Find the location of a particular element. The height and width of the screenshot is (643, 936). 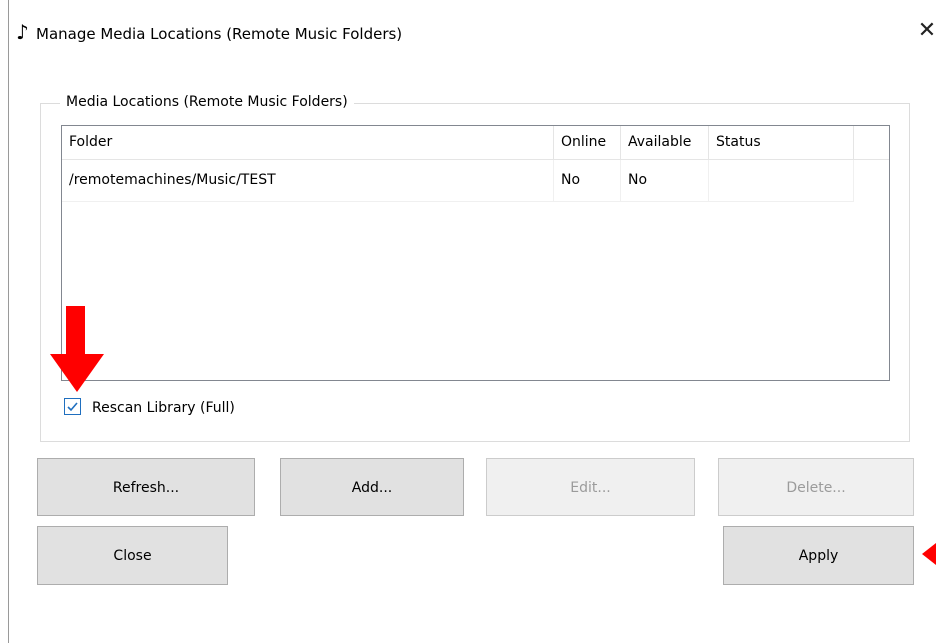

red-arrow-annotation-icon is located at coordinates (77, 349).